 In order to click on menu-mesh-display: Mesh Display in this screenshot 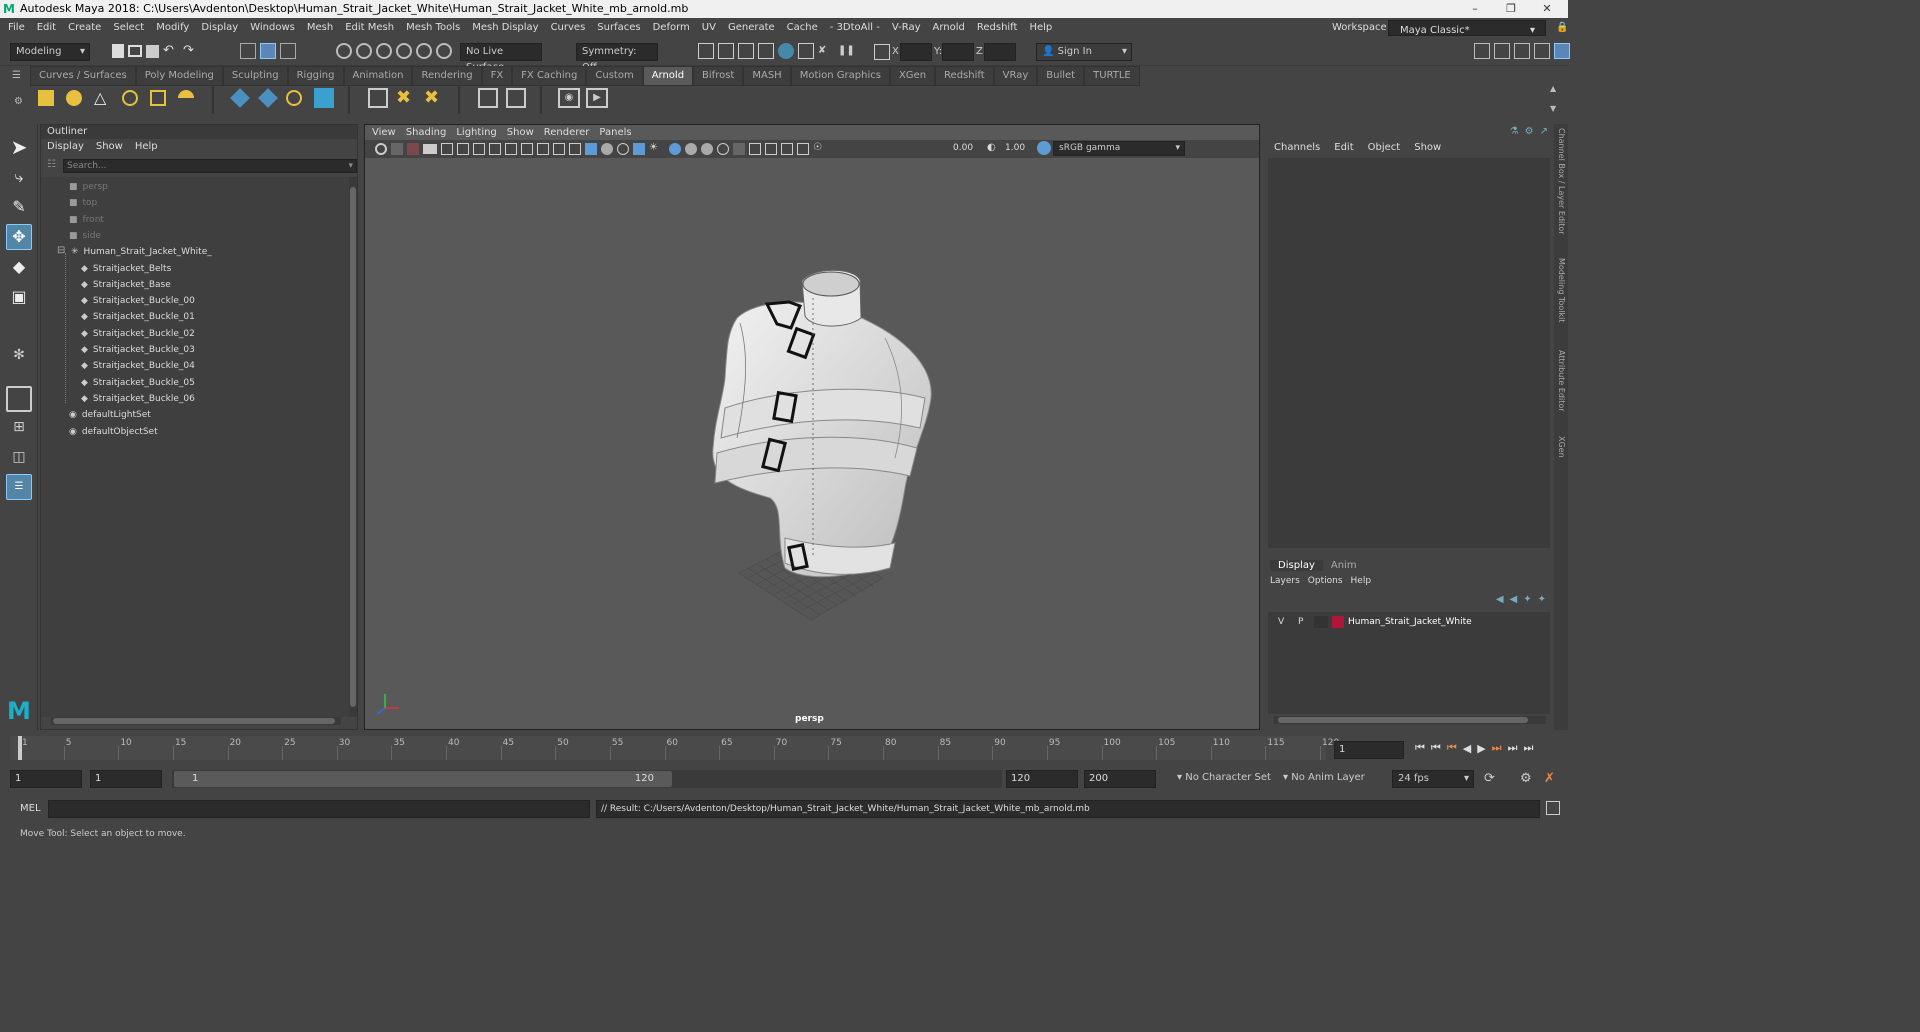, I will do `click(505, 28)`.